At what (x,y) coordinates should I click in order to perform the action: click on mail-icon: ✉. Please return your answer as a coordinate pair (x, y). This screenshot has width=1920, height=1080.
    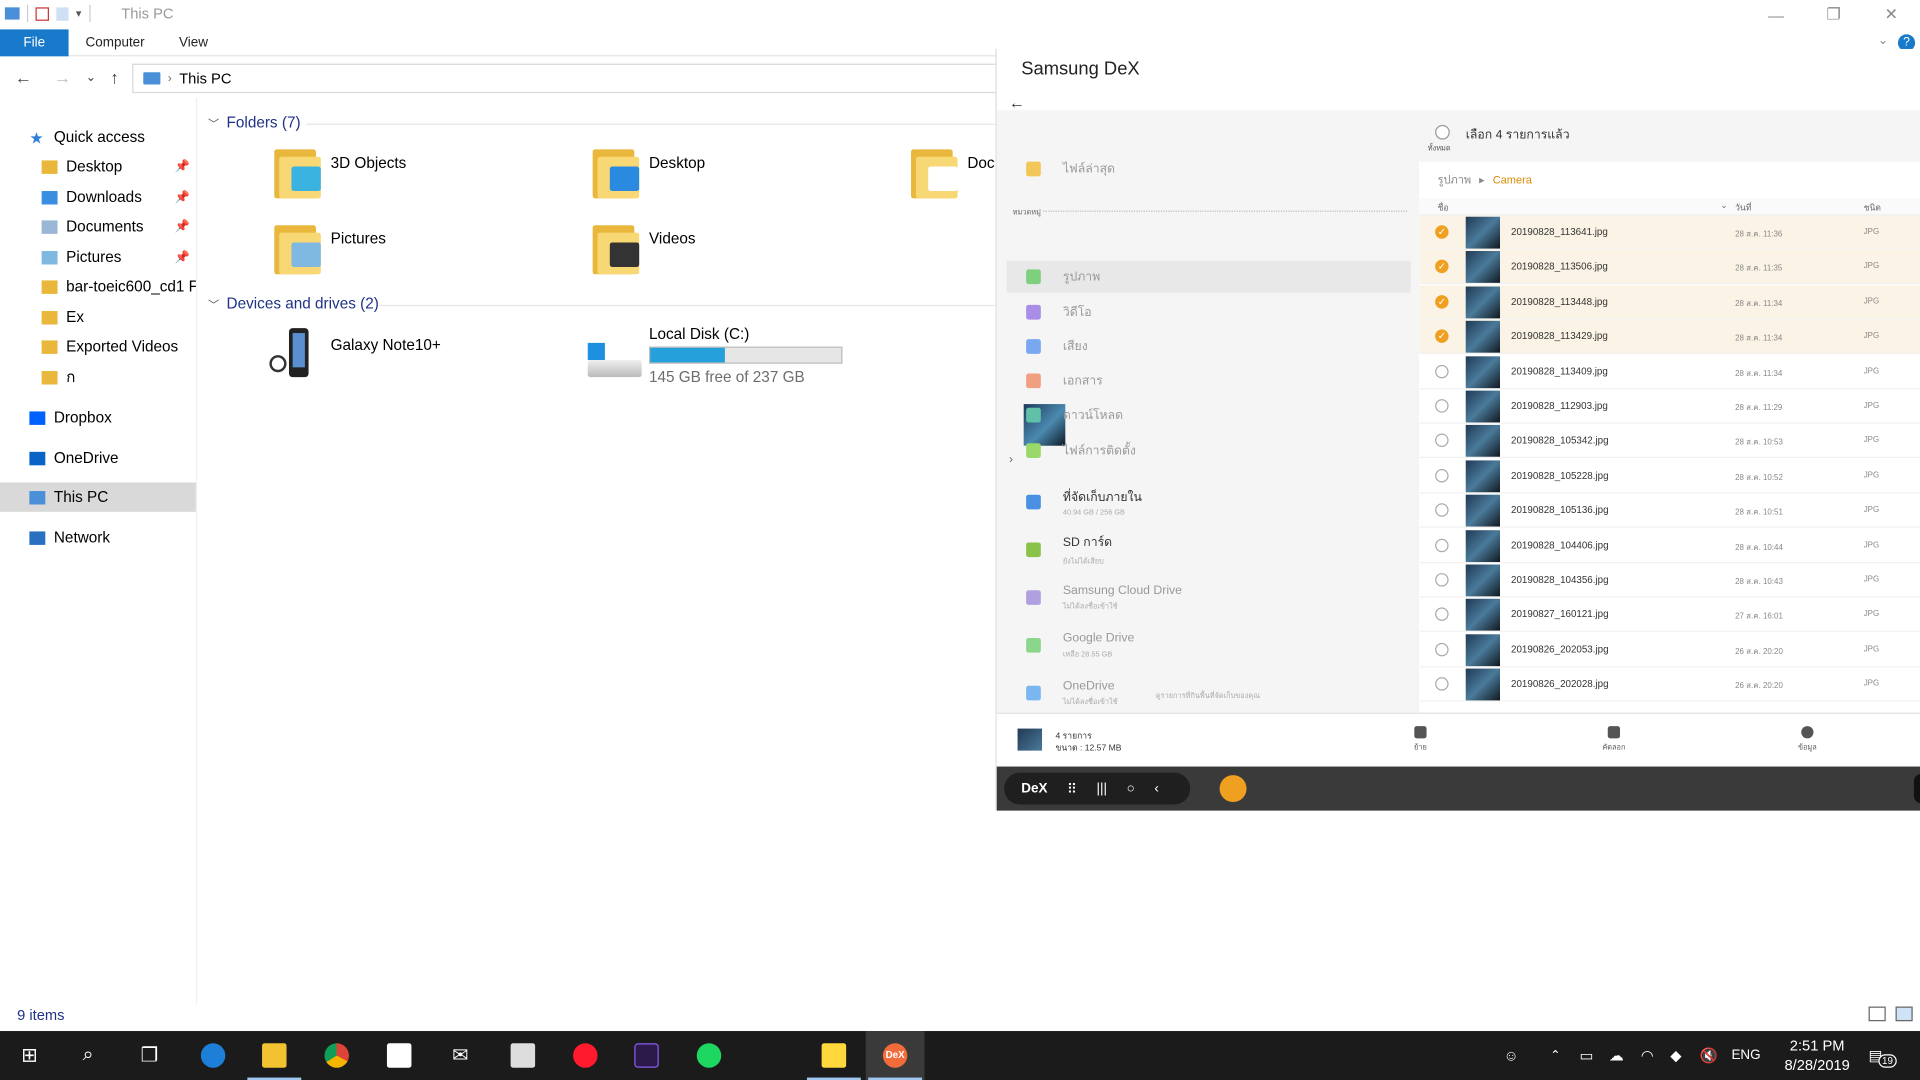
    Looking at the image, I should click on (460, 1055).